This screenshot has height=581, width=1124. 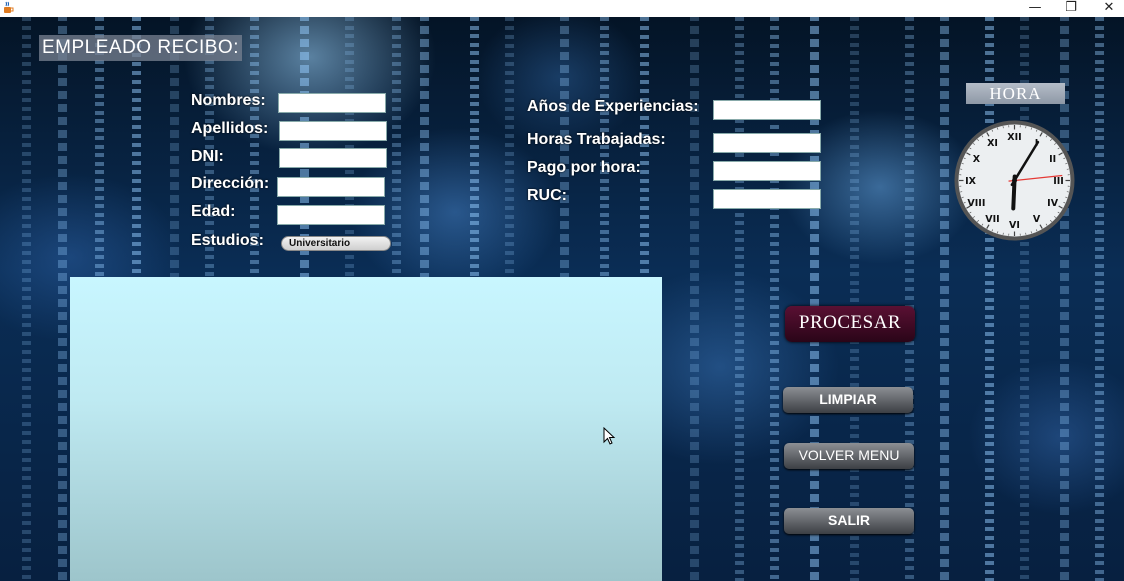 I want to click on analog-clock: XIIIIIIIIIVVVIVIIVIIIIXXXI, so click(x=1014, y=180).